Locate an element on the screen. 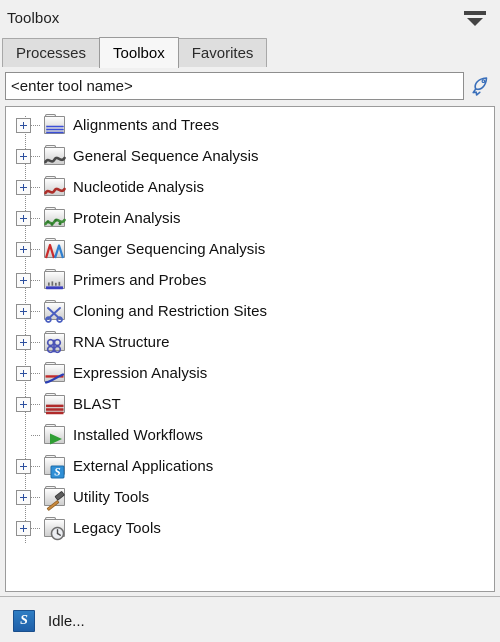 Image resolution: width=500 pixels, height=642 pixels. tree-item-nucleotide-analysis: Nucleotide Analysis is located at coordinates (250, 187).